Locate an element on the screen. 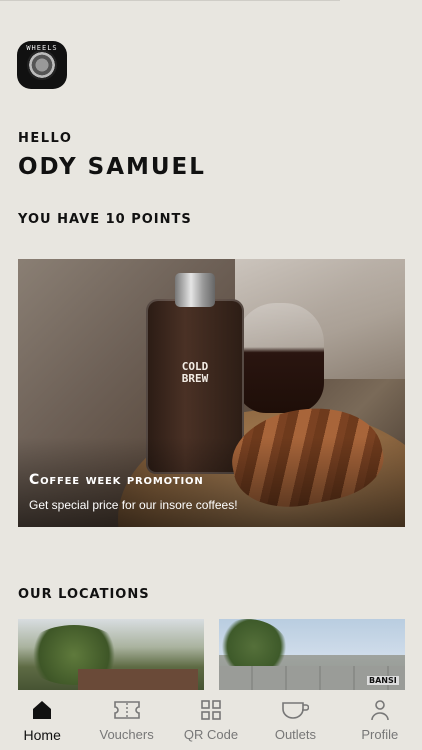  wheels-logo: WHEELS is located at coordinates (42, 65).